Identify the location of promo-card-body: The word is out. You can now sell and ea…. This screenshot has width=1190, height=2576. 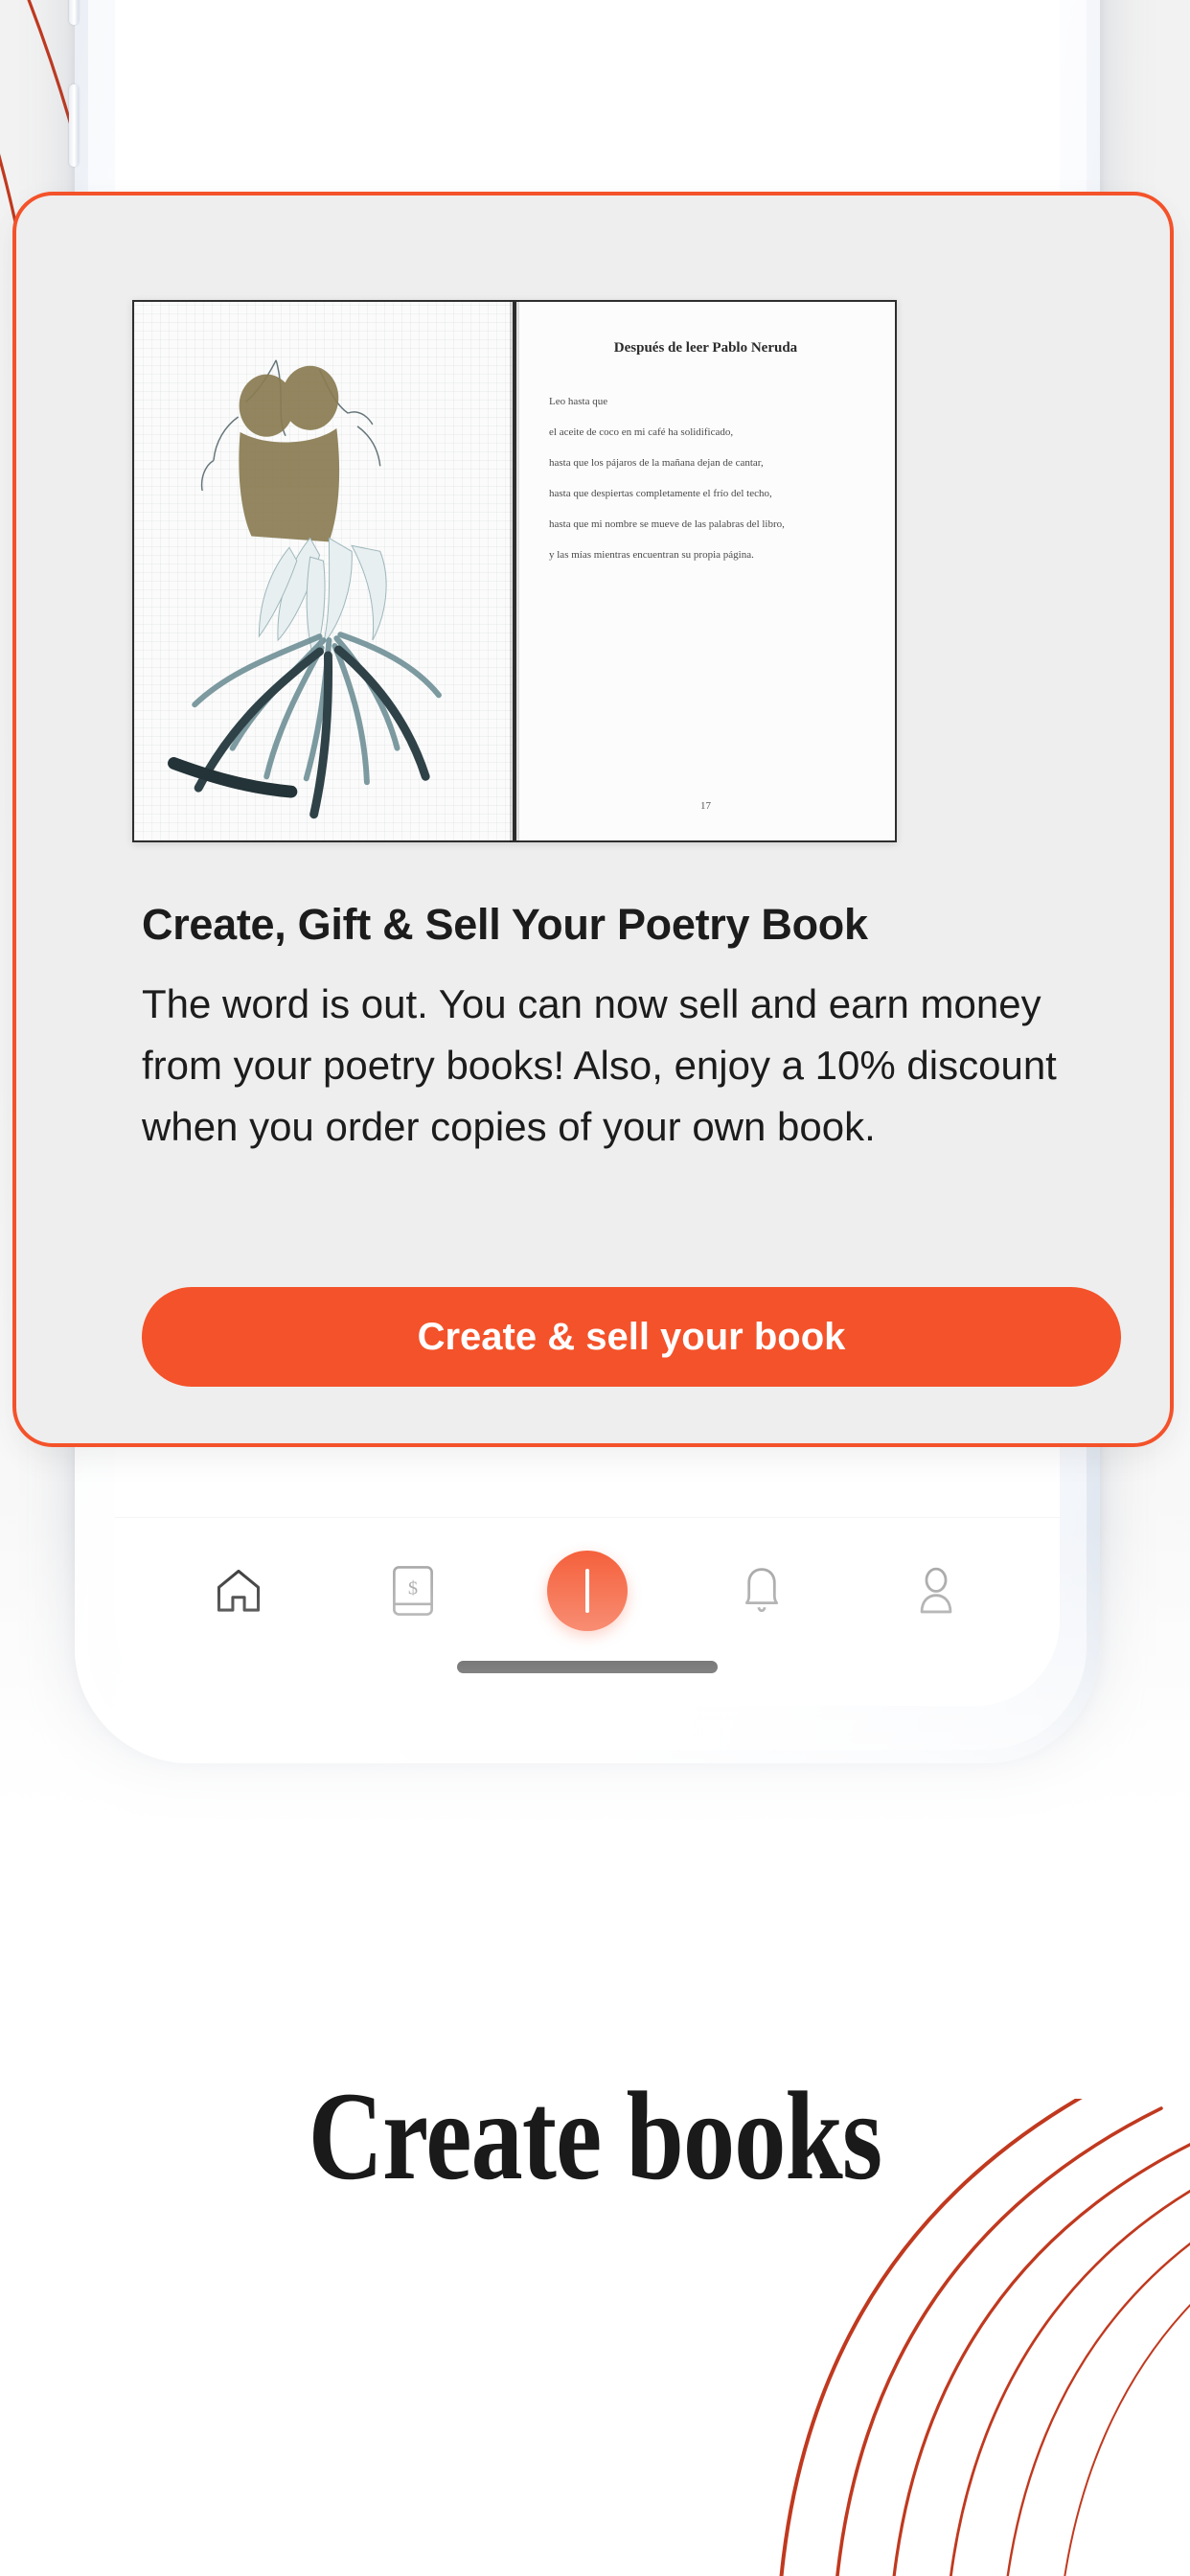
(600, 1065).